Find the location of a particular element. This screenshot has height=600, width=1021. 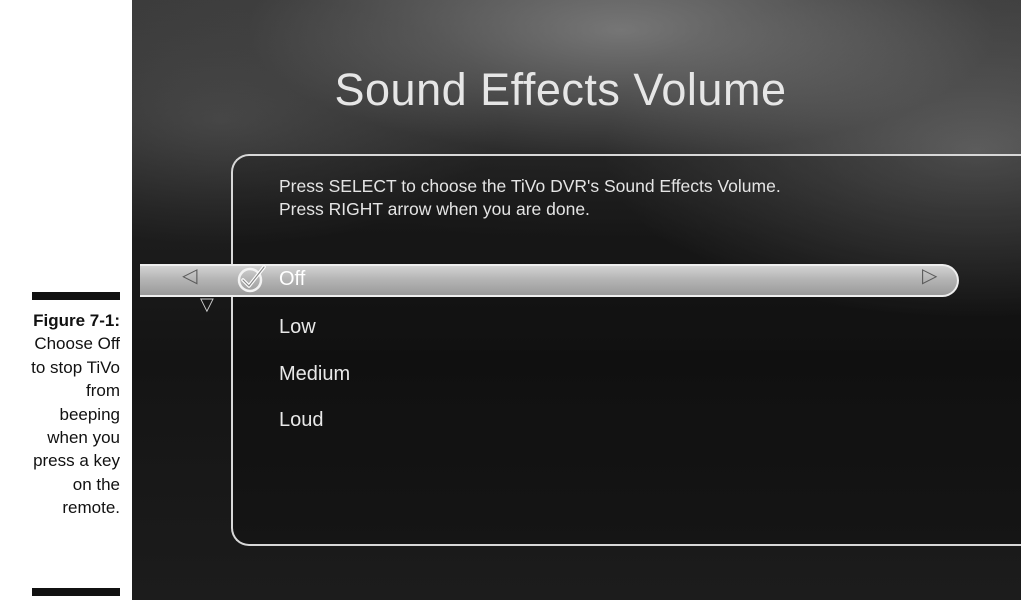

screen-title: Sound Effects Volume is located at coordinates (560, 89).